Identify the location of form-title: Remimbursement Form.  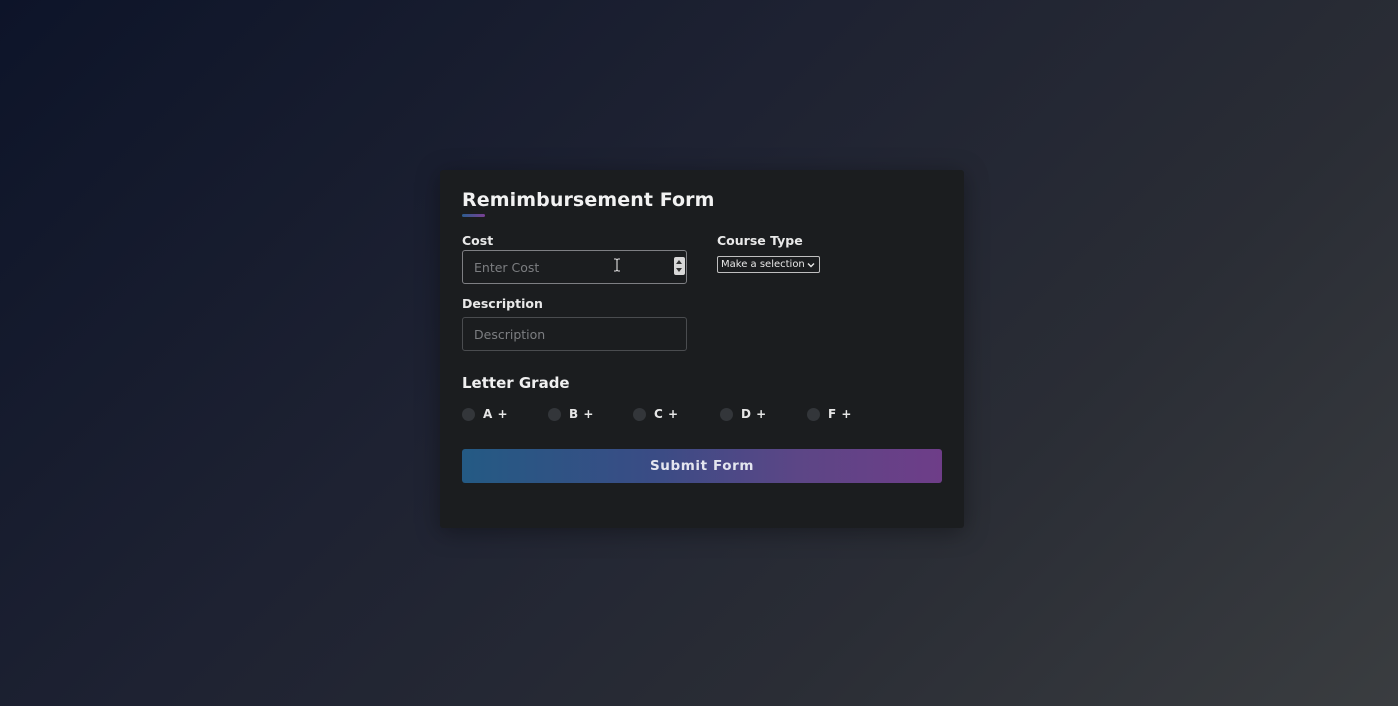
(588, 200).